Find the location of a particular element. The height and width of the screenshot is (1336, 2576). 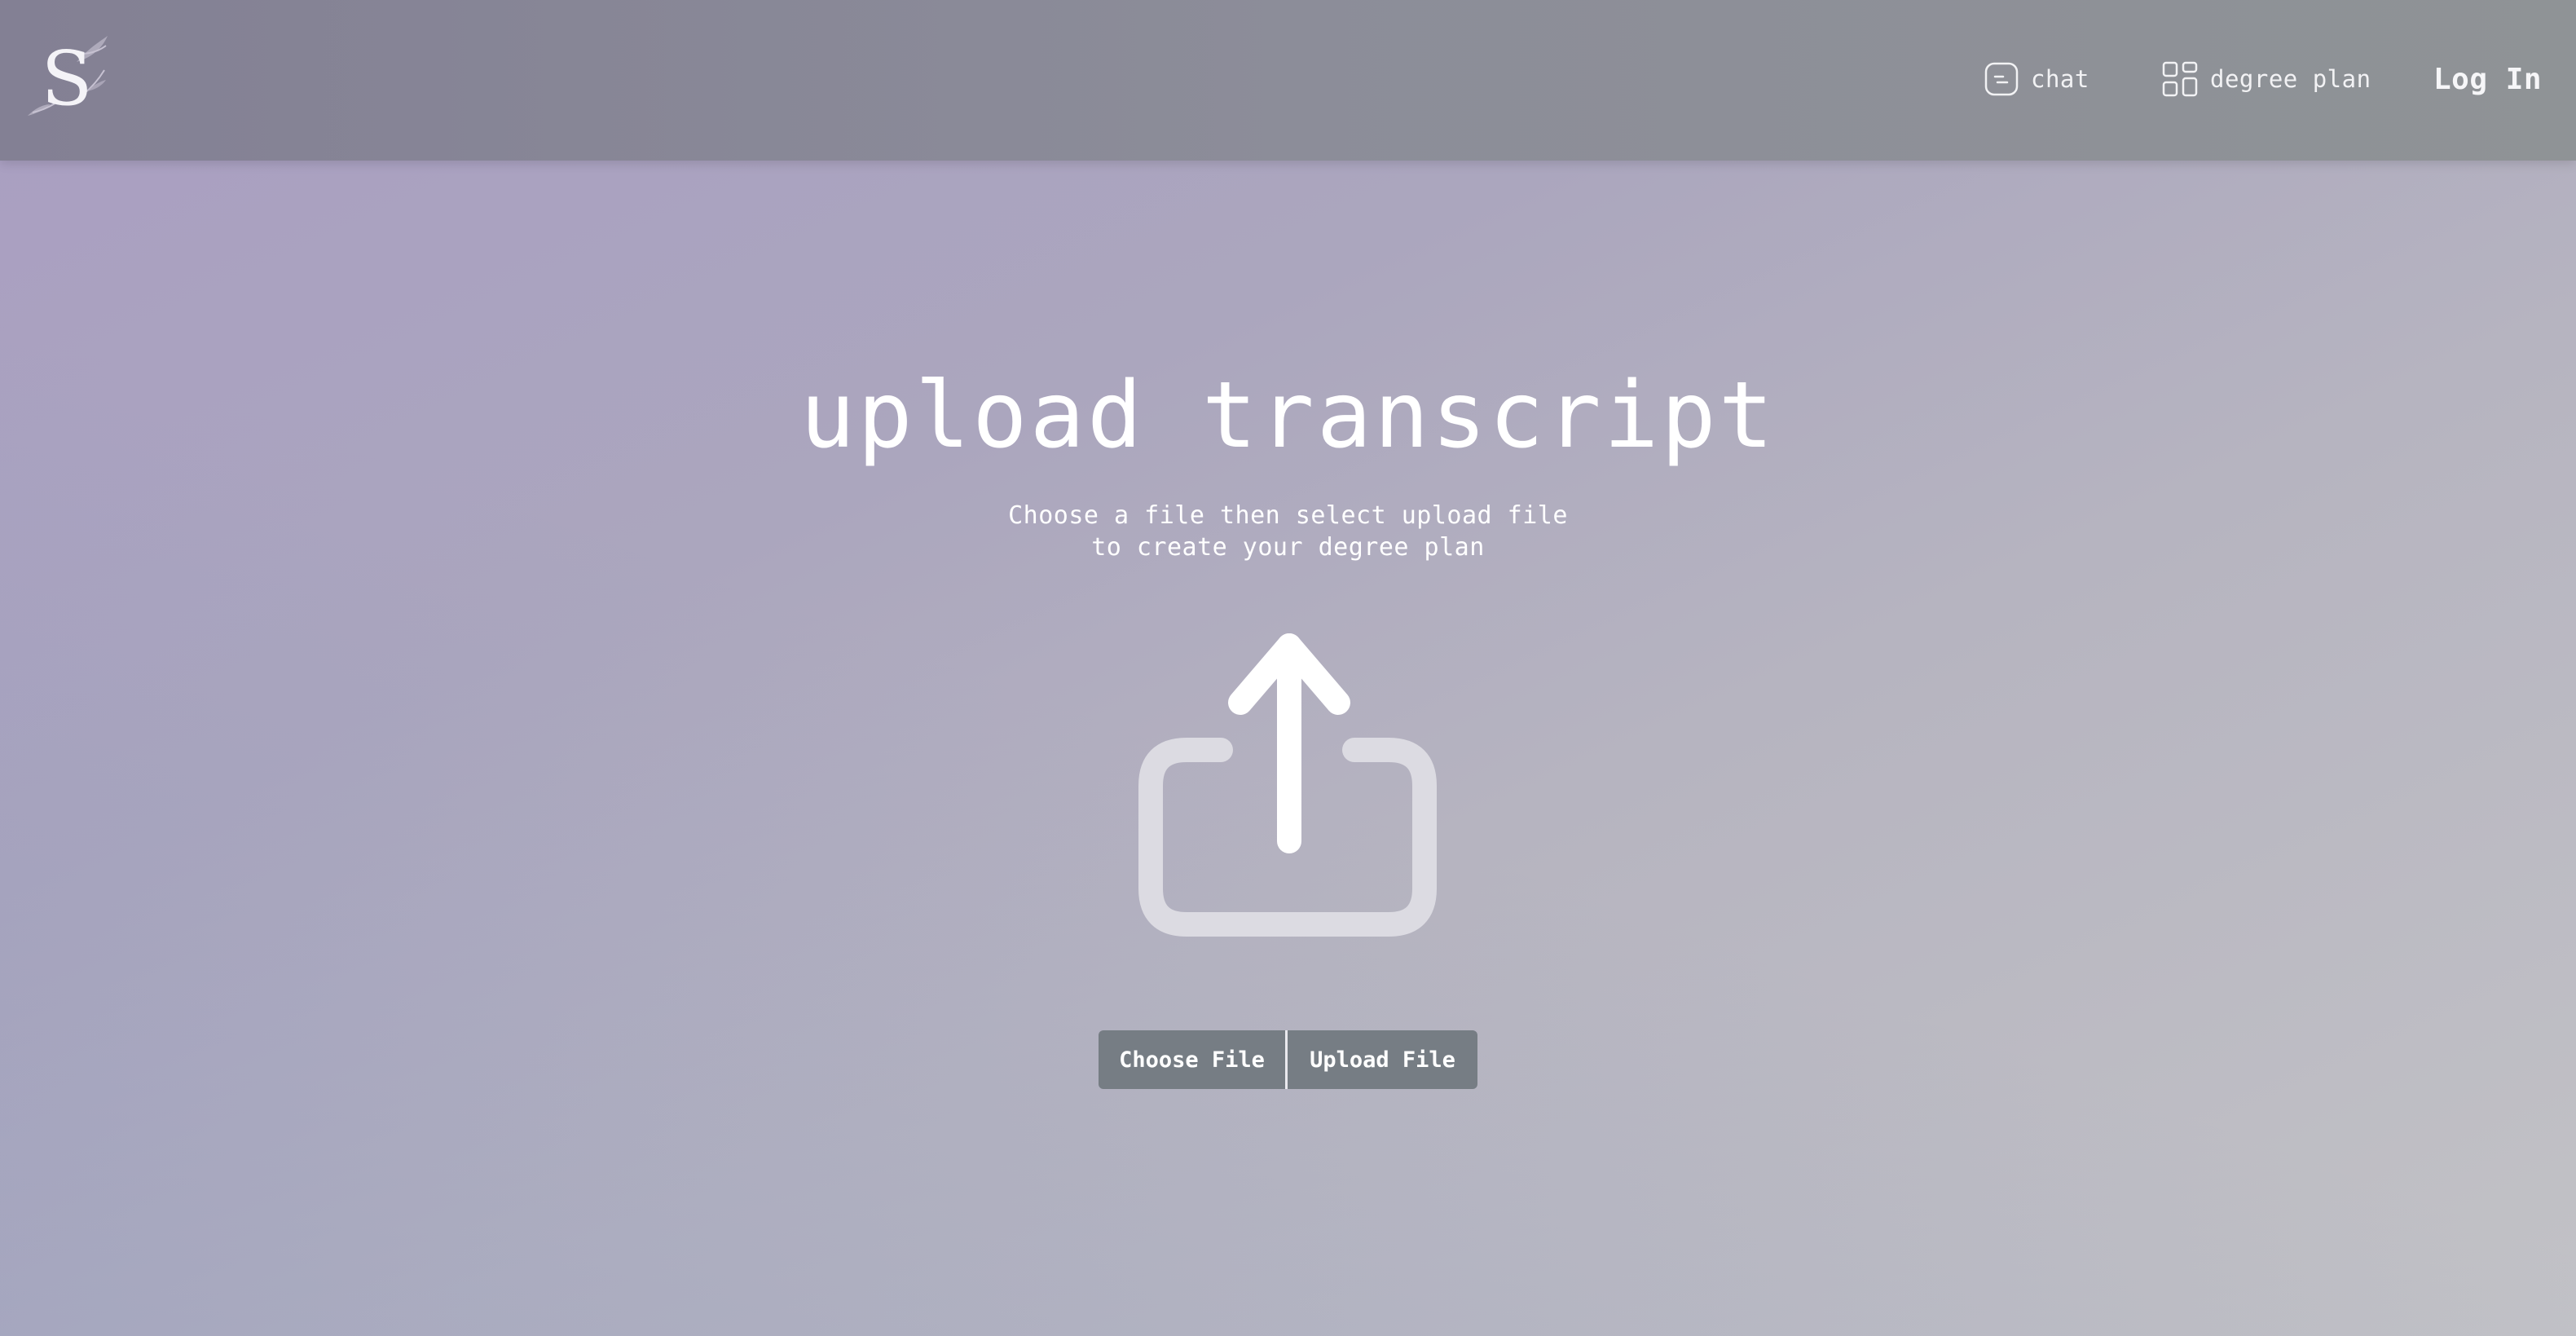

upload-icon is located at coordinates (1287, 785).